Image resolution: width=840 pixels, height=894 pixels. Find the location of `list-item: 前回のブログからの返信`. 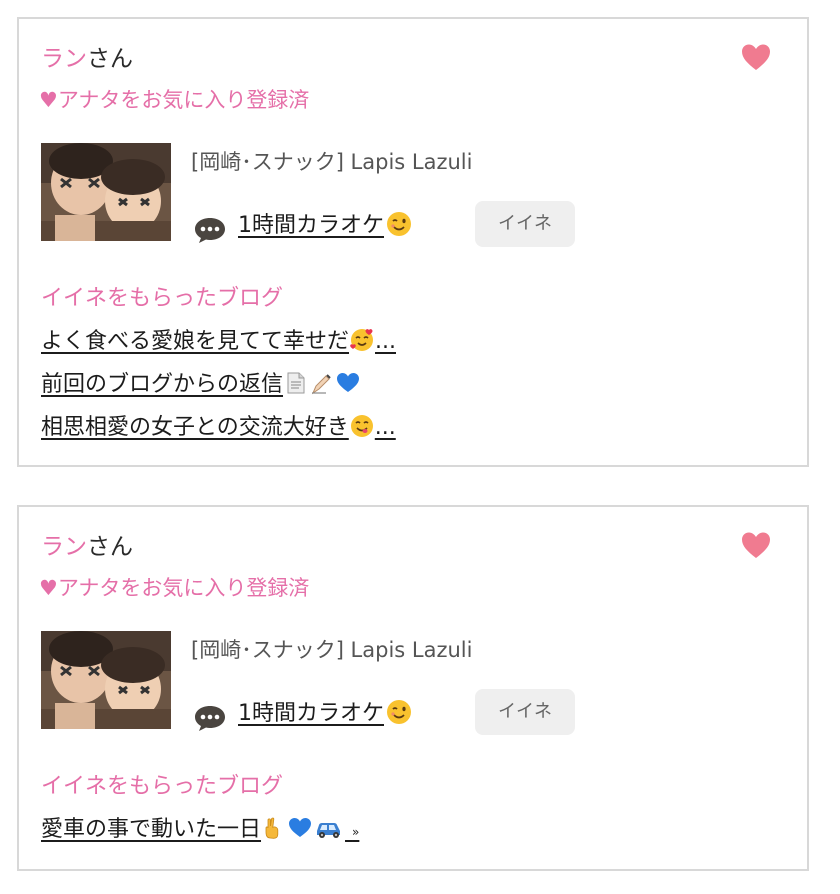

list-item: 前回のブログからの返信 is located at coordinates (218, 391).